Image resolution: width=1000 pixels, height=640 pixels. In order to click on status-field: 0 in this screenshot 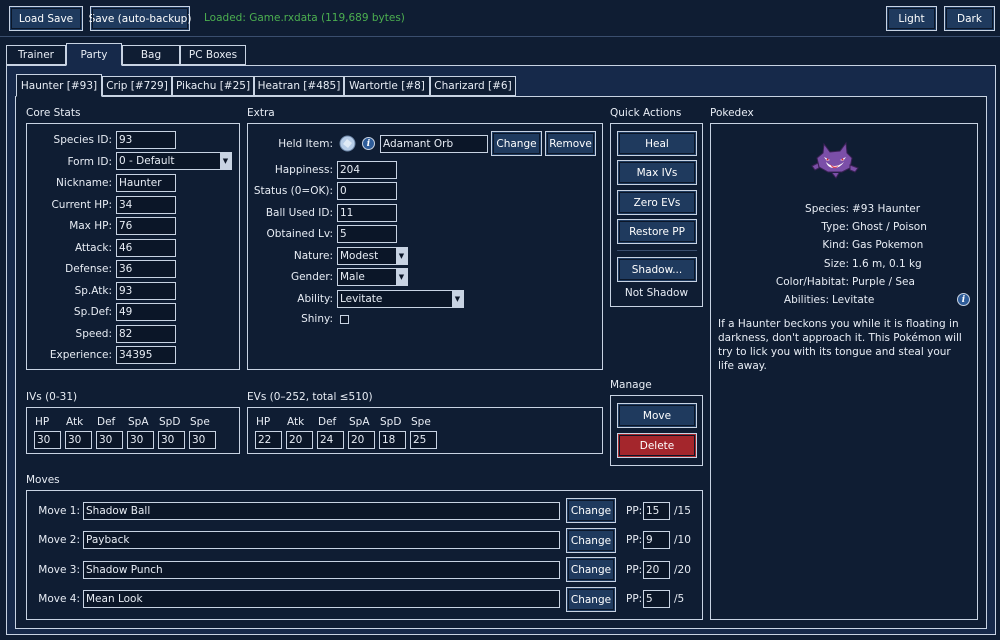, I will do `click(367, 191)`.